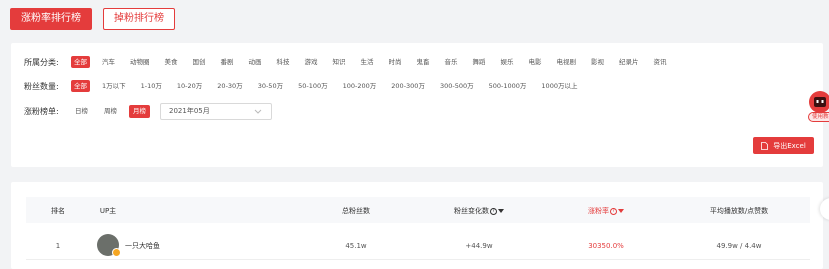  What do you see at coordinates (199, 62) in the screenshot?
I see `category-option: 国创` at bounding box center [199, 62].